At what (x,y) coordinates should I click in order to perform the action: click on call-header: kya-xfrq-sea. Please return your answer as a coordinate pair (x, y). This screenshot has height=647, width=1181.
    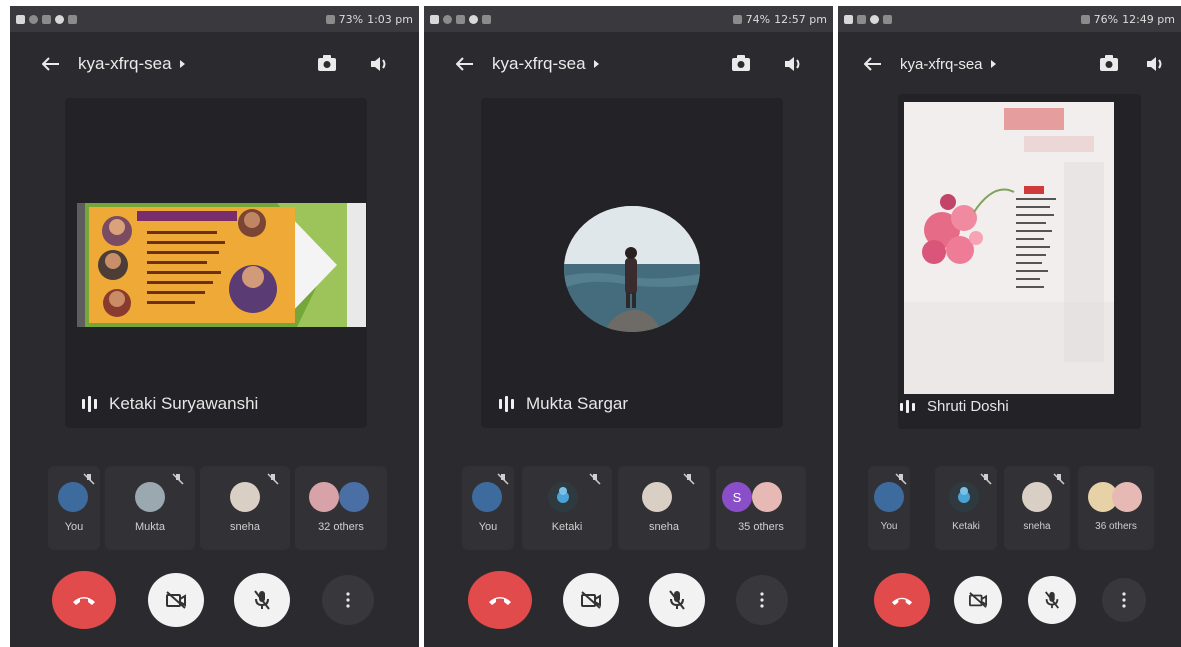
    Looking at the image, I should click on (1009, 64).